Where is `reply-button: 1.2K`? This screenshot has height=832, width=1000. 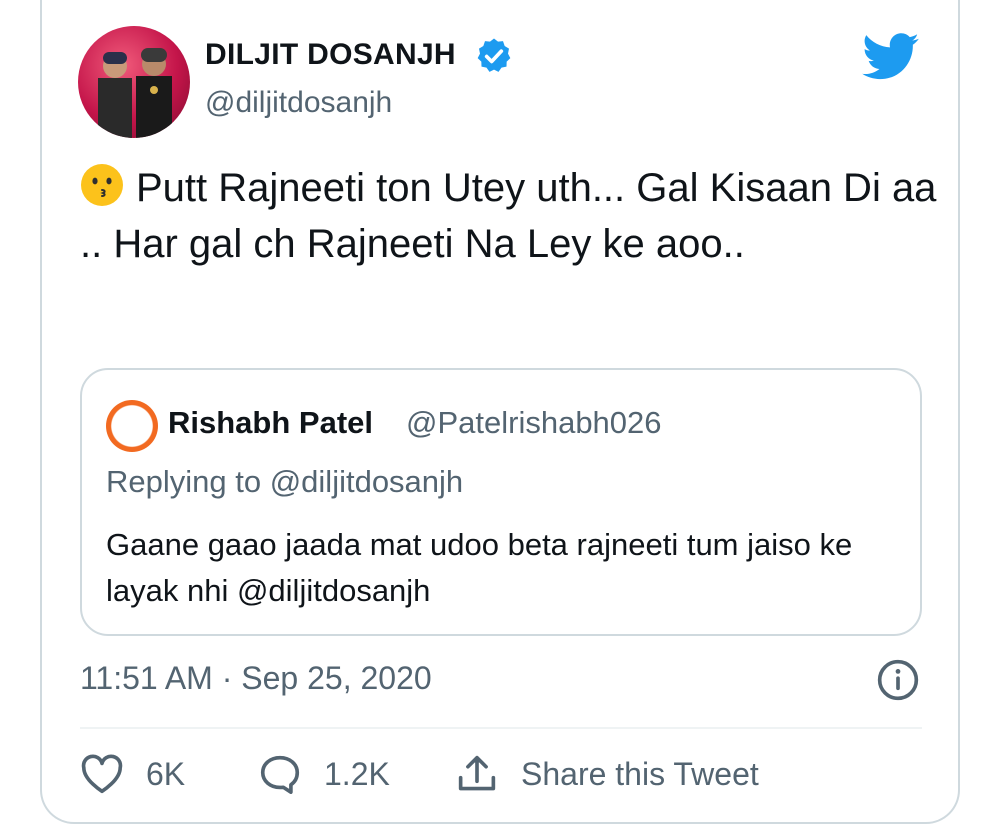
reply-button: 1.2K is located at coordinates (324, 774).